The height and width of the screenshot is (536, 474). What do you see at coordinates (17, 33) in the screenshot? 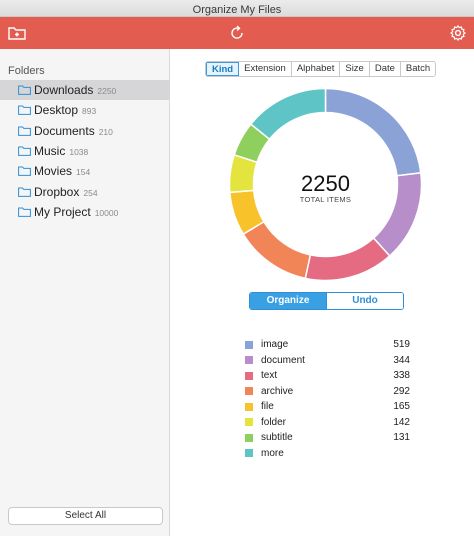
I see `new-folder-icon` at bounding box center [17, 33].